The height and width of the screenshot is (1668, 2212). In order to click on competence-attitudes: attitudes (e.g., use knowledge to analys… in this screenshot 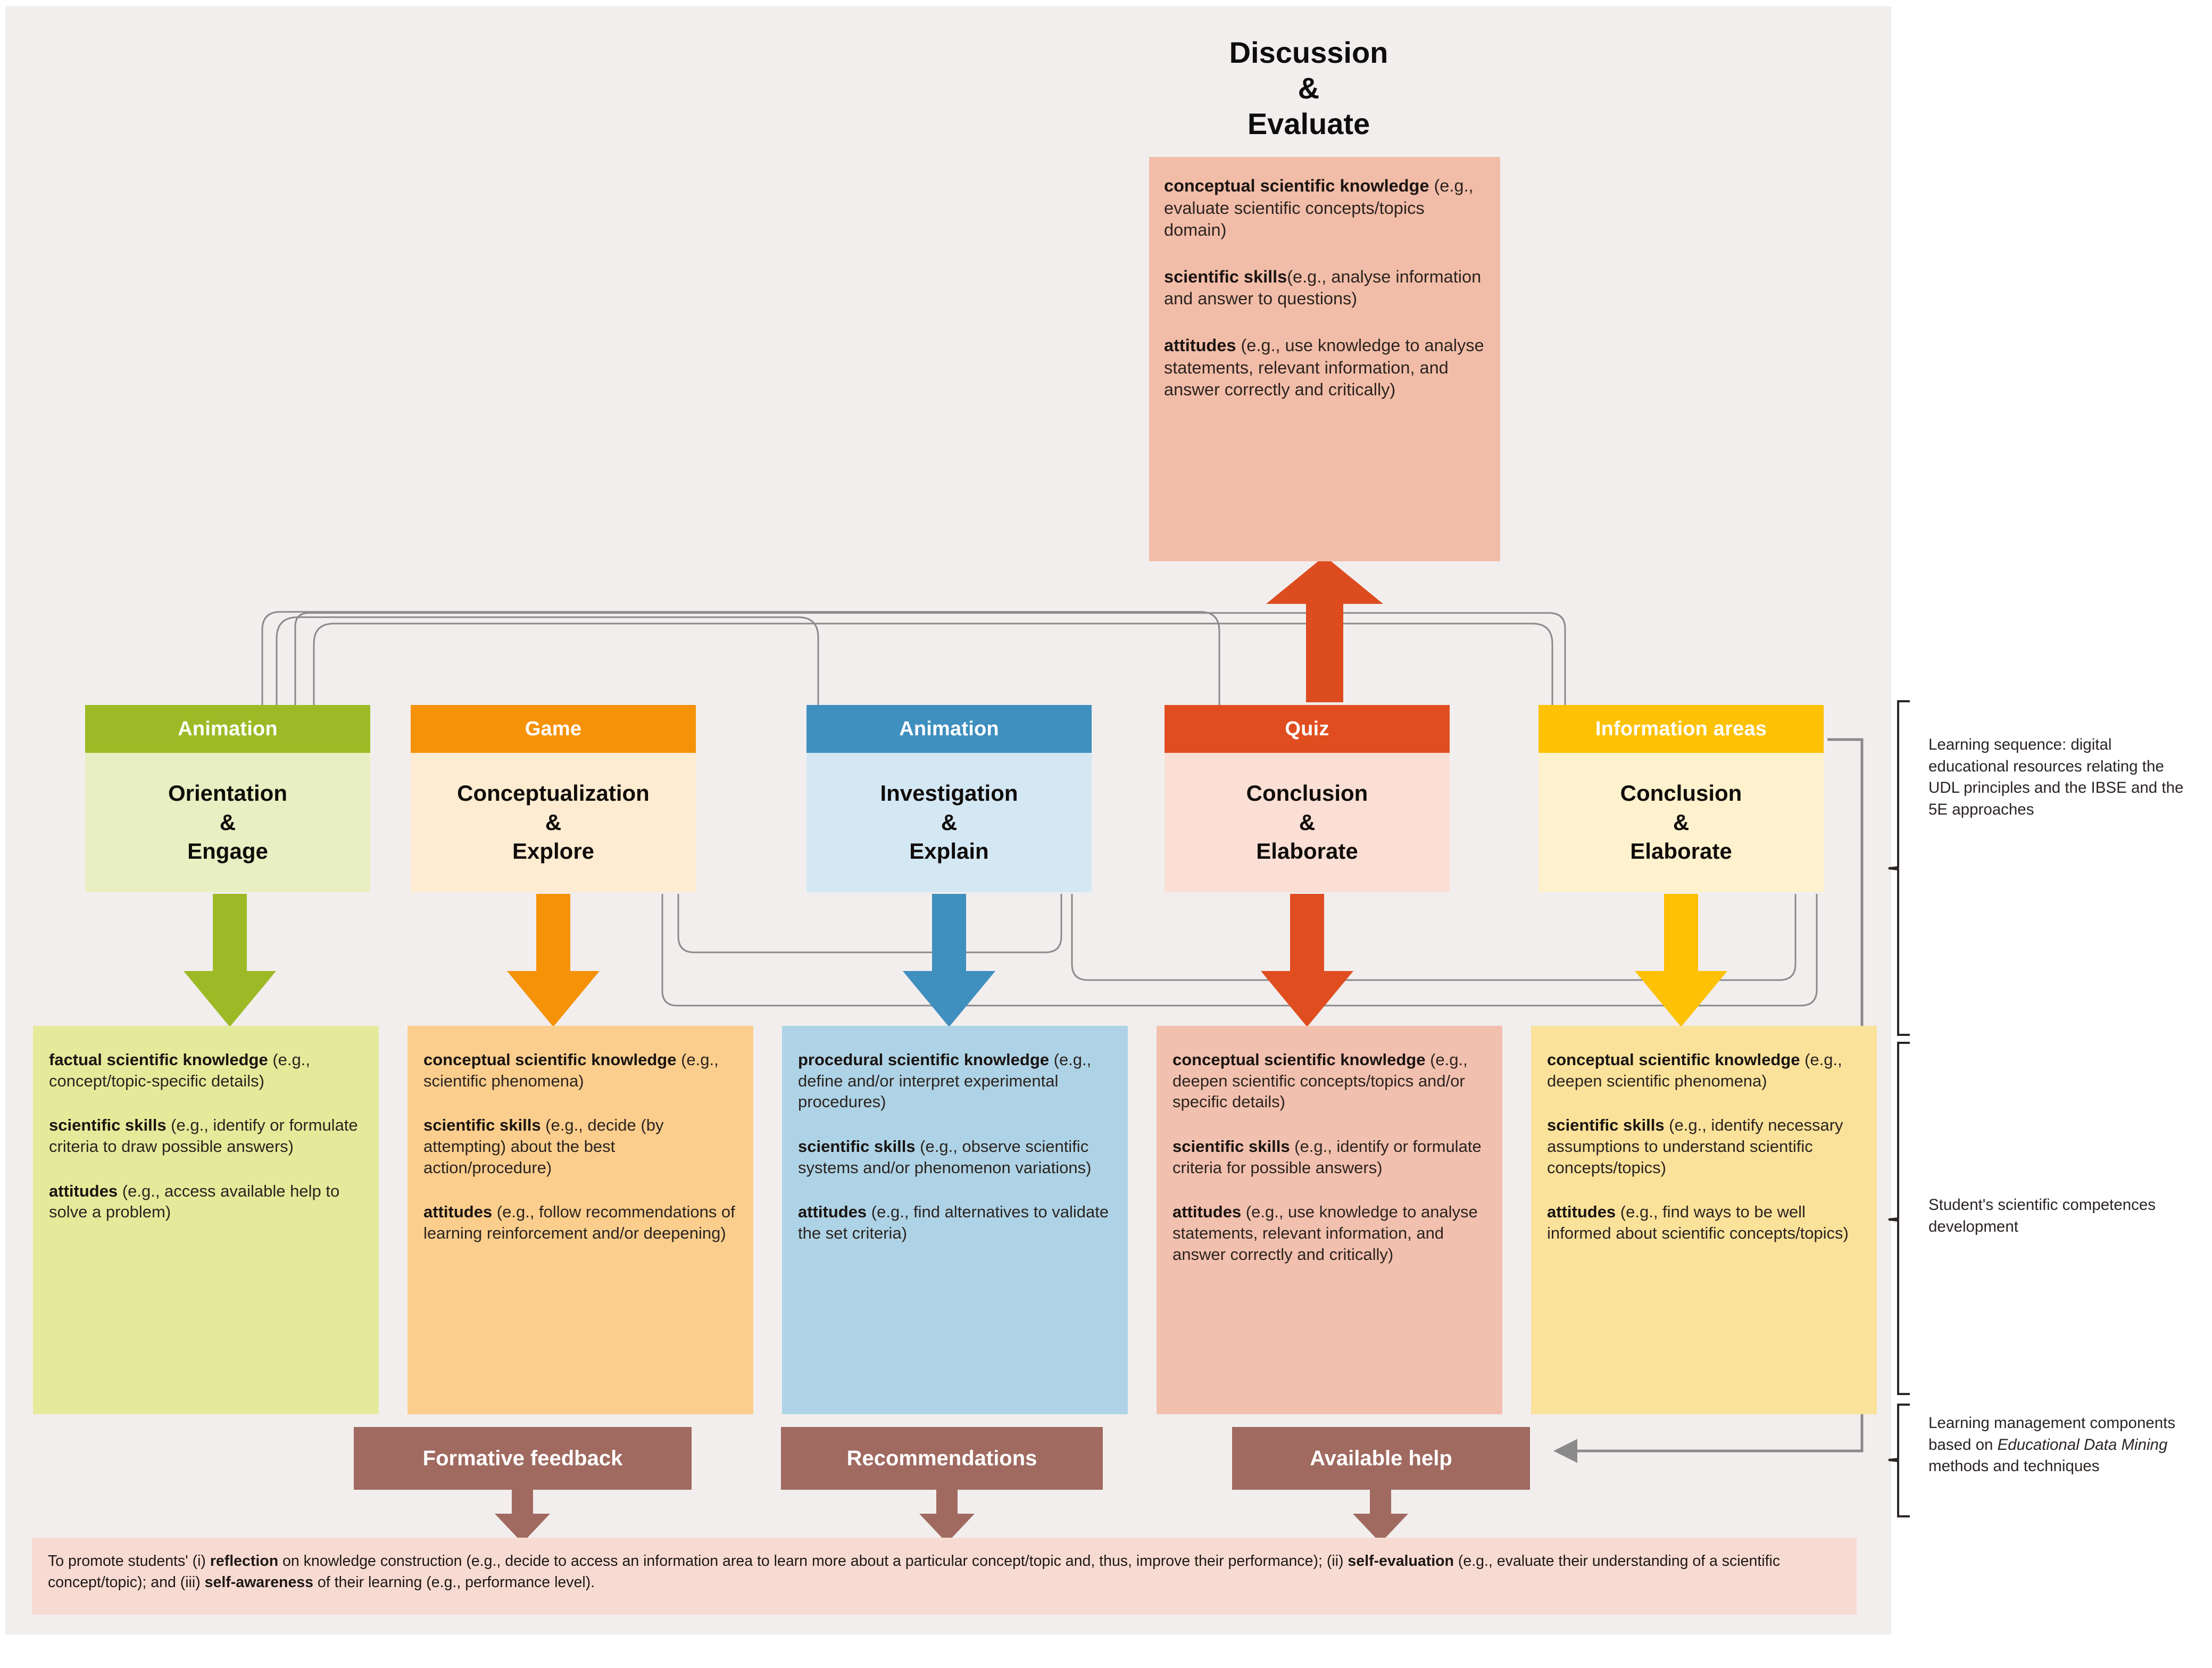, I will do `click(1329, 1233)`.